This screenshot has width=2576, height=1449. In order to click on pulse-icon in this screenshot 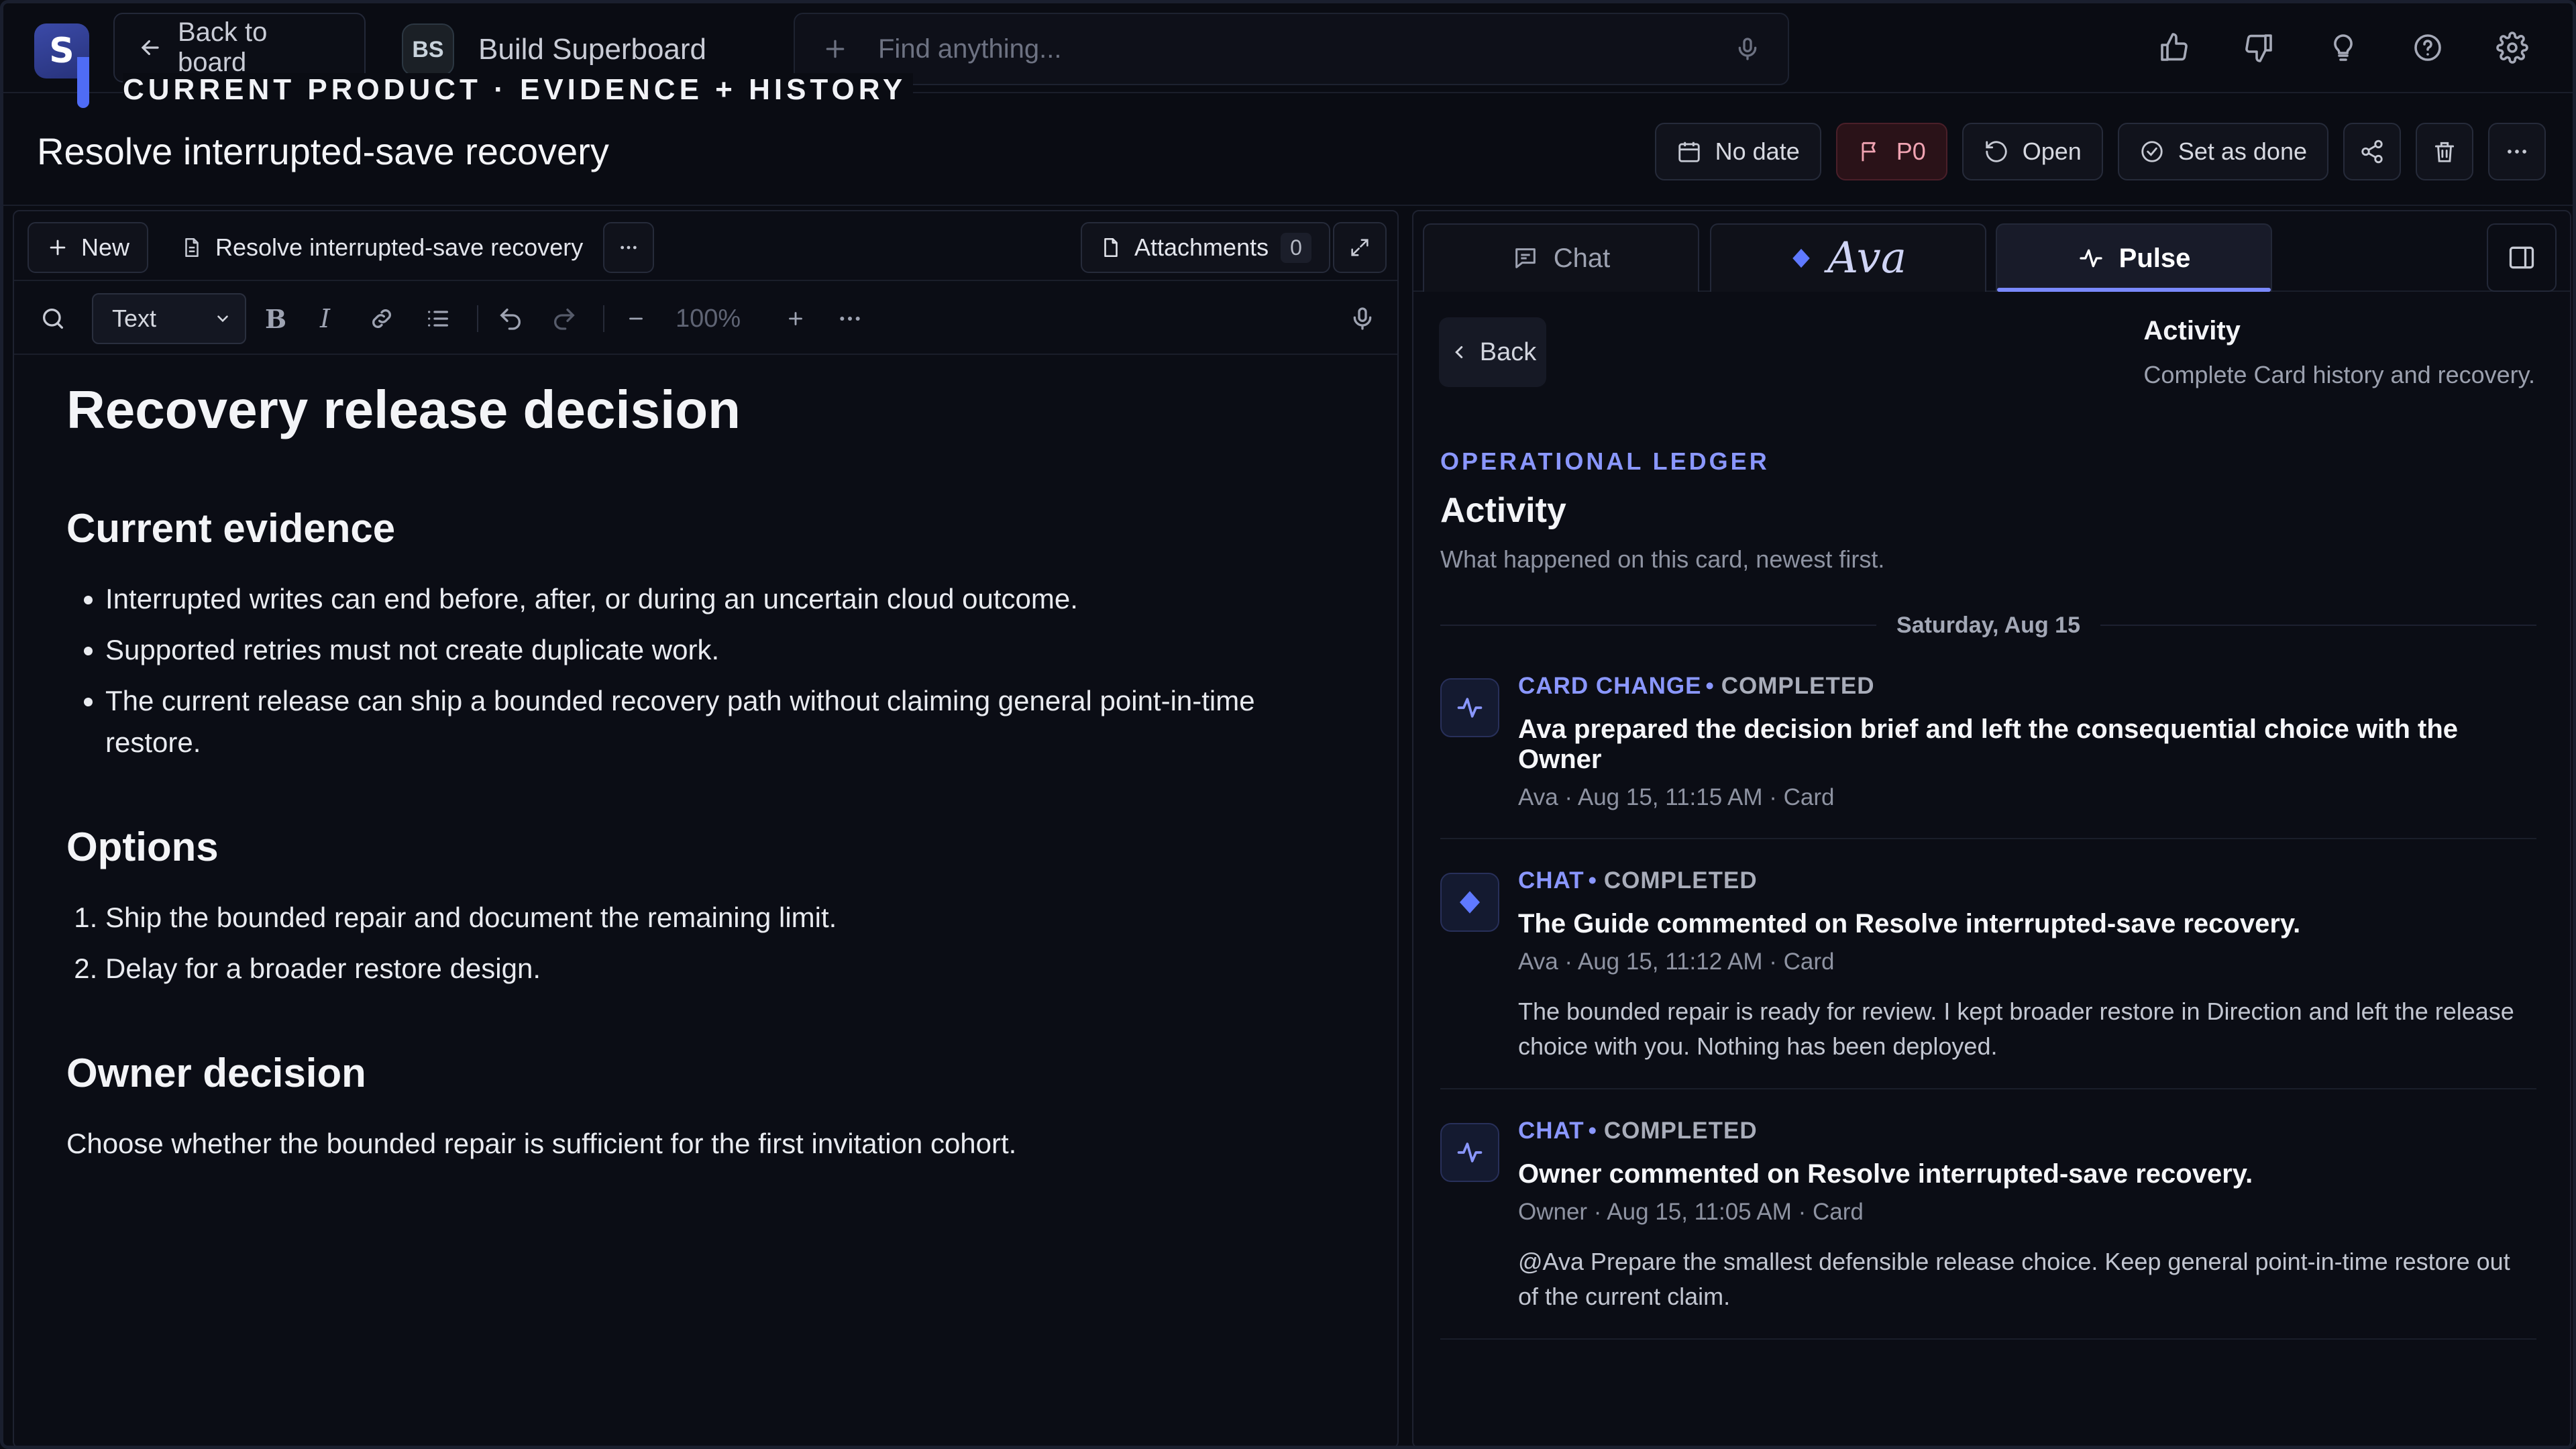, I will do `click(1469, 707)`.